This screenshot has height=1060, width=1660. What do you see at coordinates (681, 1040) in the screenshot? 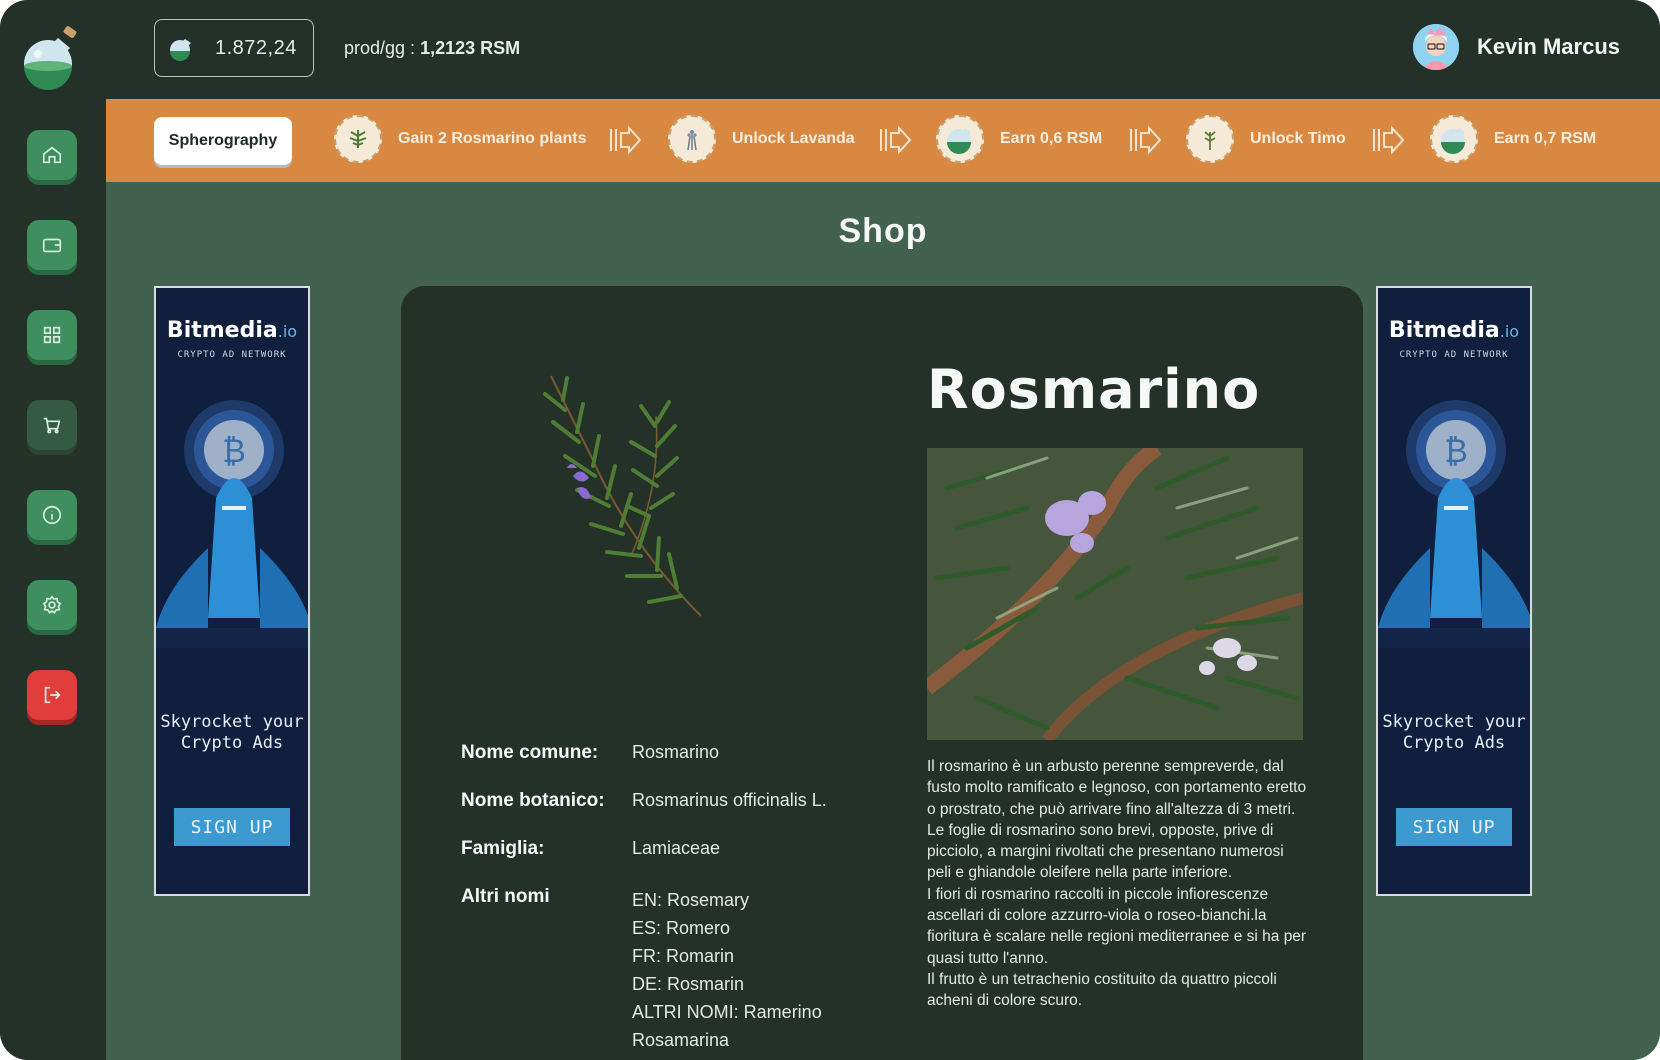
I see `other-name: Rosamarina` at bounding box center [681, 1040].